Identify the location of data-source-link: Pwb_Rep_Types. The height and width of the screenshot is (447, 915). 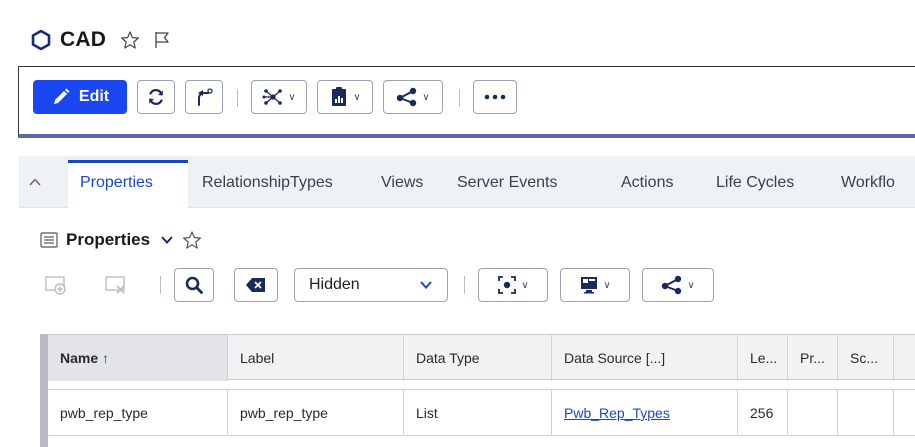
(617, 413).